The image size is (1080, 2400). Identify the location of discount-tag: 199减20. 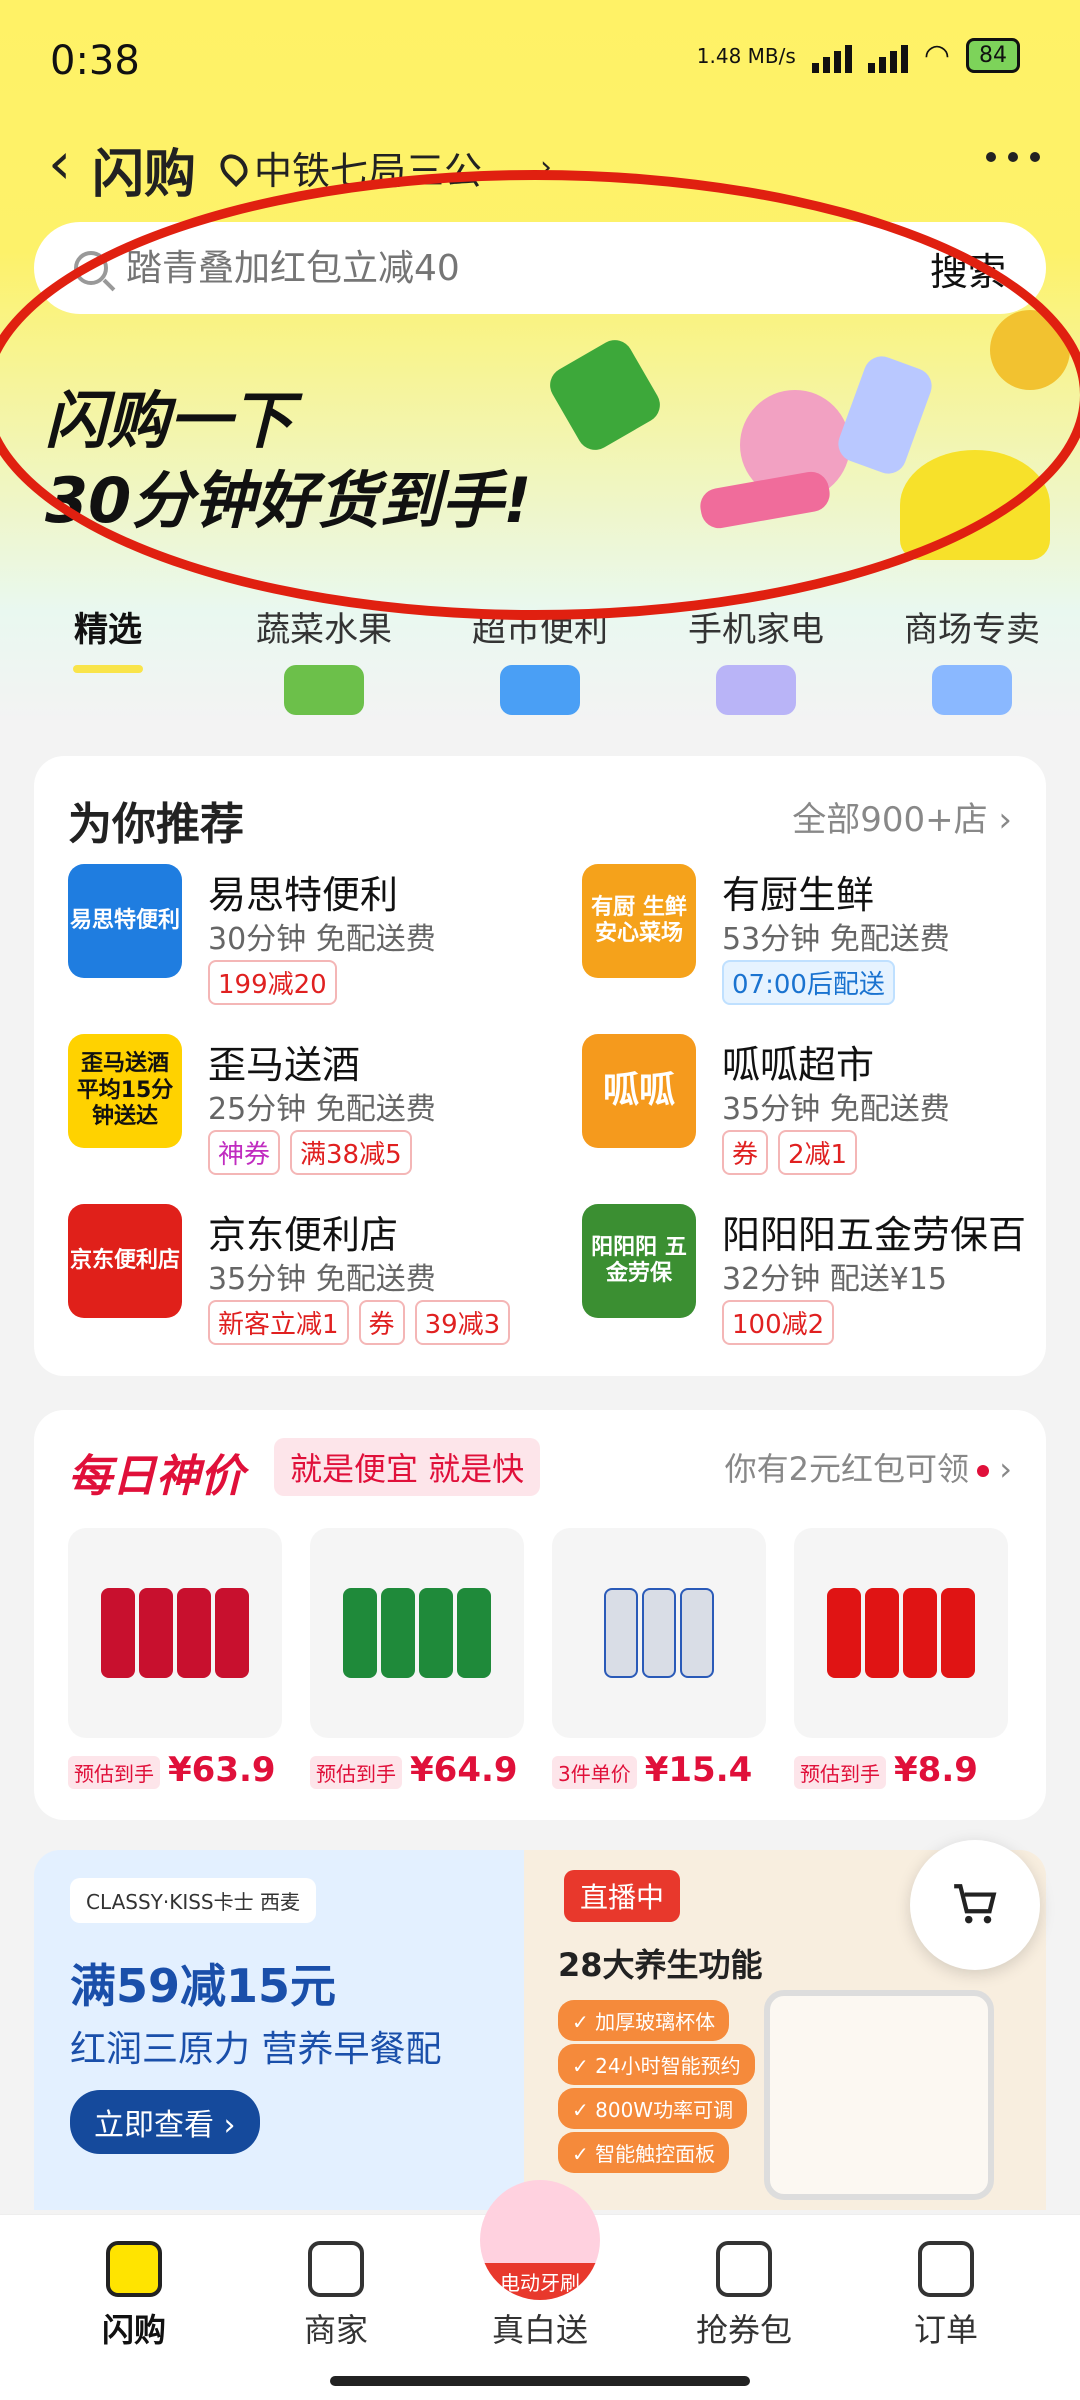
(272, 982).